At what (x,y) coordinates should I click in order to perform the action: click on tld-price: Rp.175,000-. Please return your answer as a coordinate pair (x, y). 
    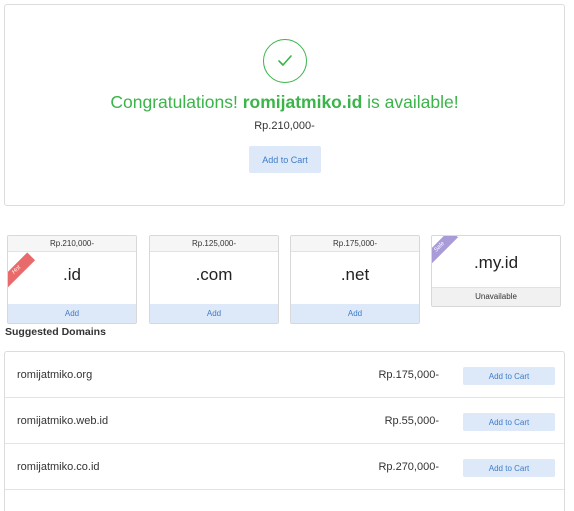
    Looking at the image, I should click on (355, 244).